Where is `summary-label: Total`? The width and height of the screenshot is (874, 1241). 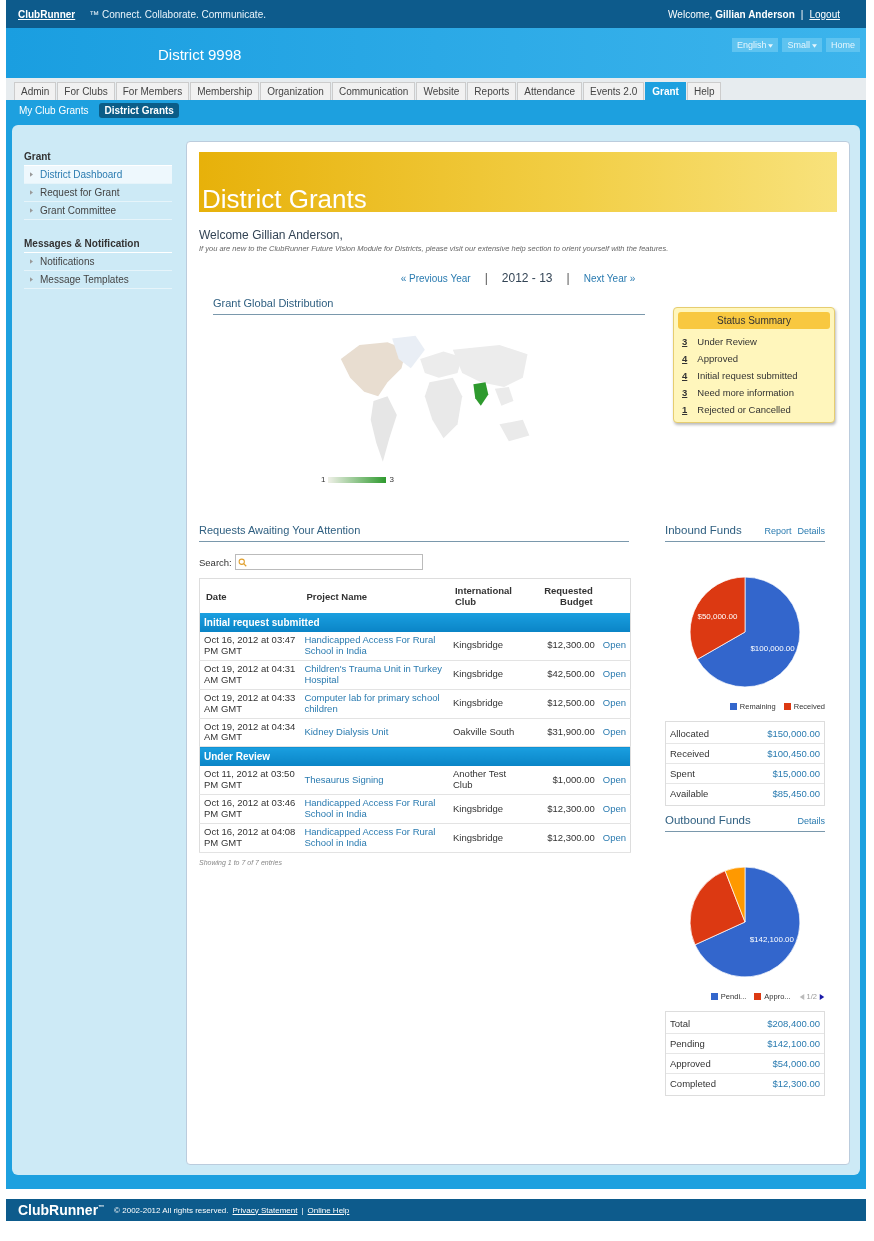 summary-label: Total is located at coordinates (680, 1023).